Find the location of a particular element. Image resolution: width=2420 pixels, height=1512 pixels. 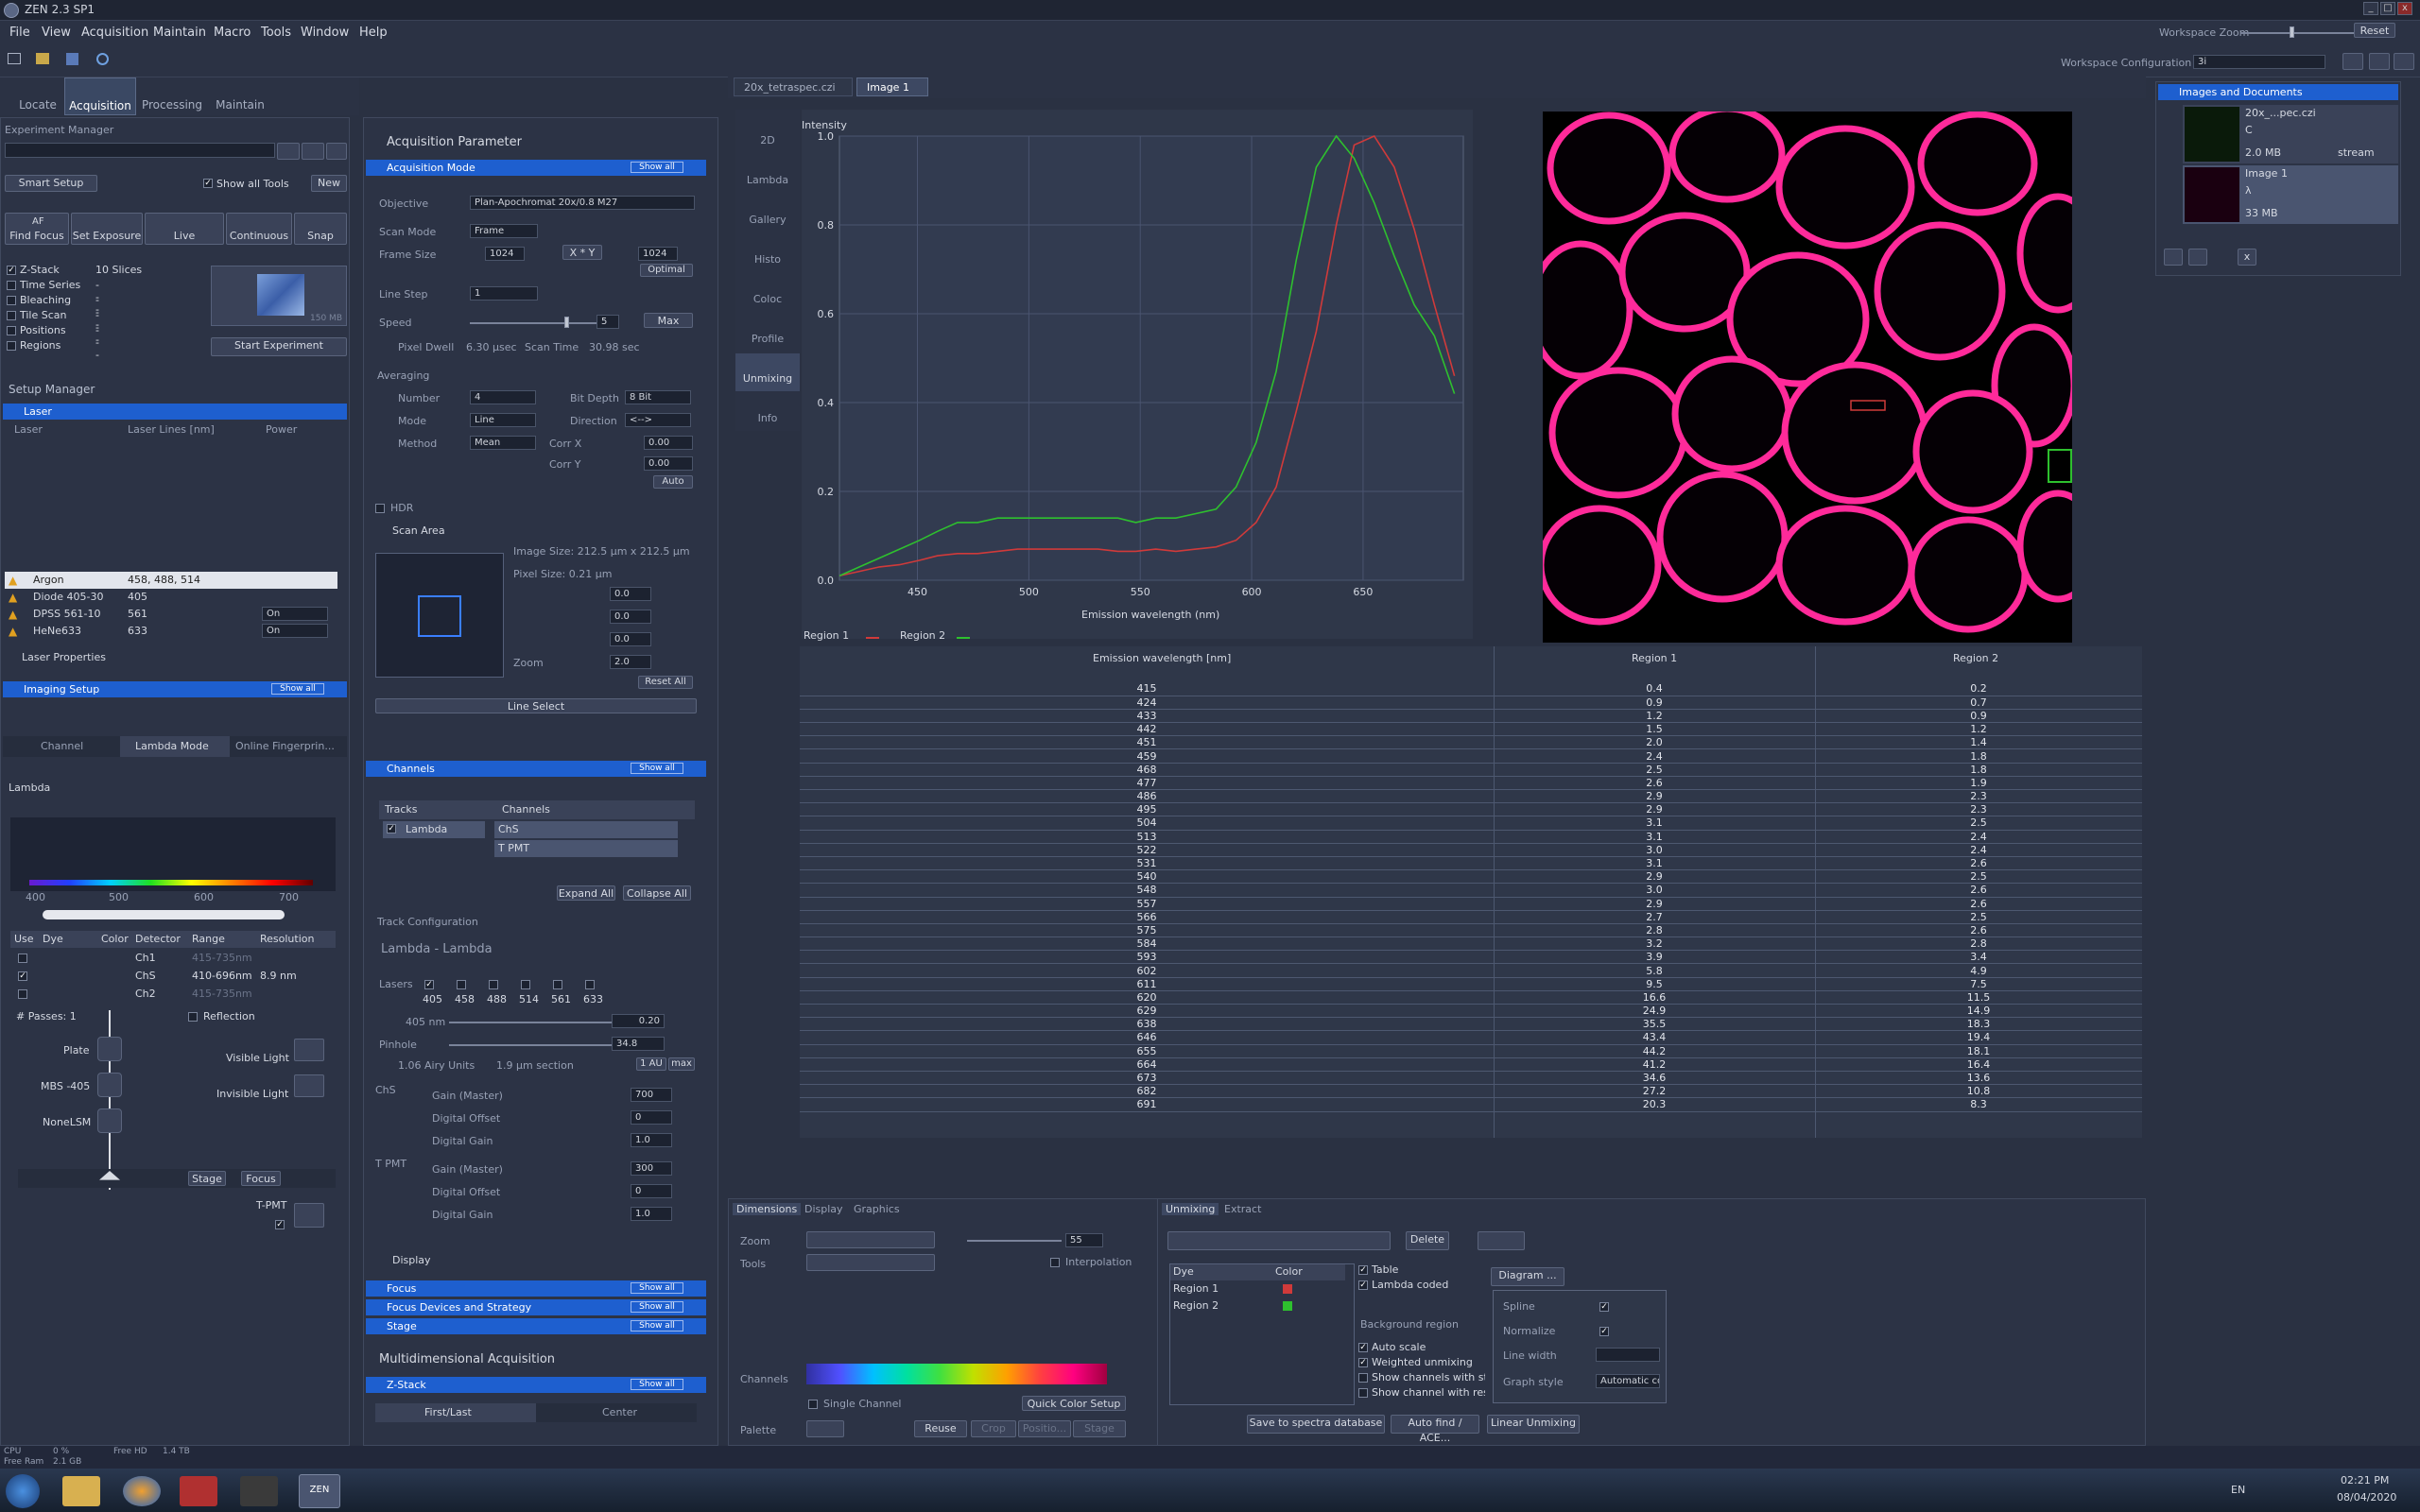

table-row: 495 2.9 2.3 is located at coordinates (1471, 809).